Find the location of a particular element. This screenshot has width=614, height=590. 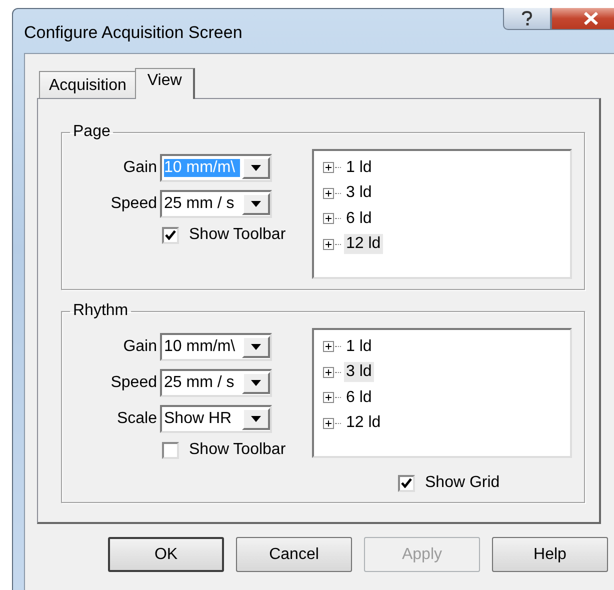

tab: View is located at coordinates (165, 83).